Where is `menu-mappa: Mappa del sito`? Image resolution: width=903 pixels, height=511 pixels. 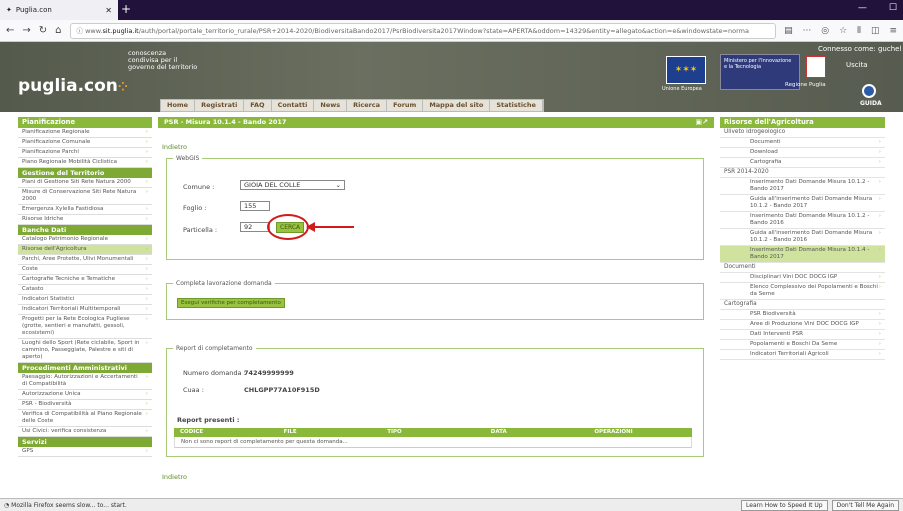 menu-mappa: Mappa del sito is located at coordinates (457, 105).